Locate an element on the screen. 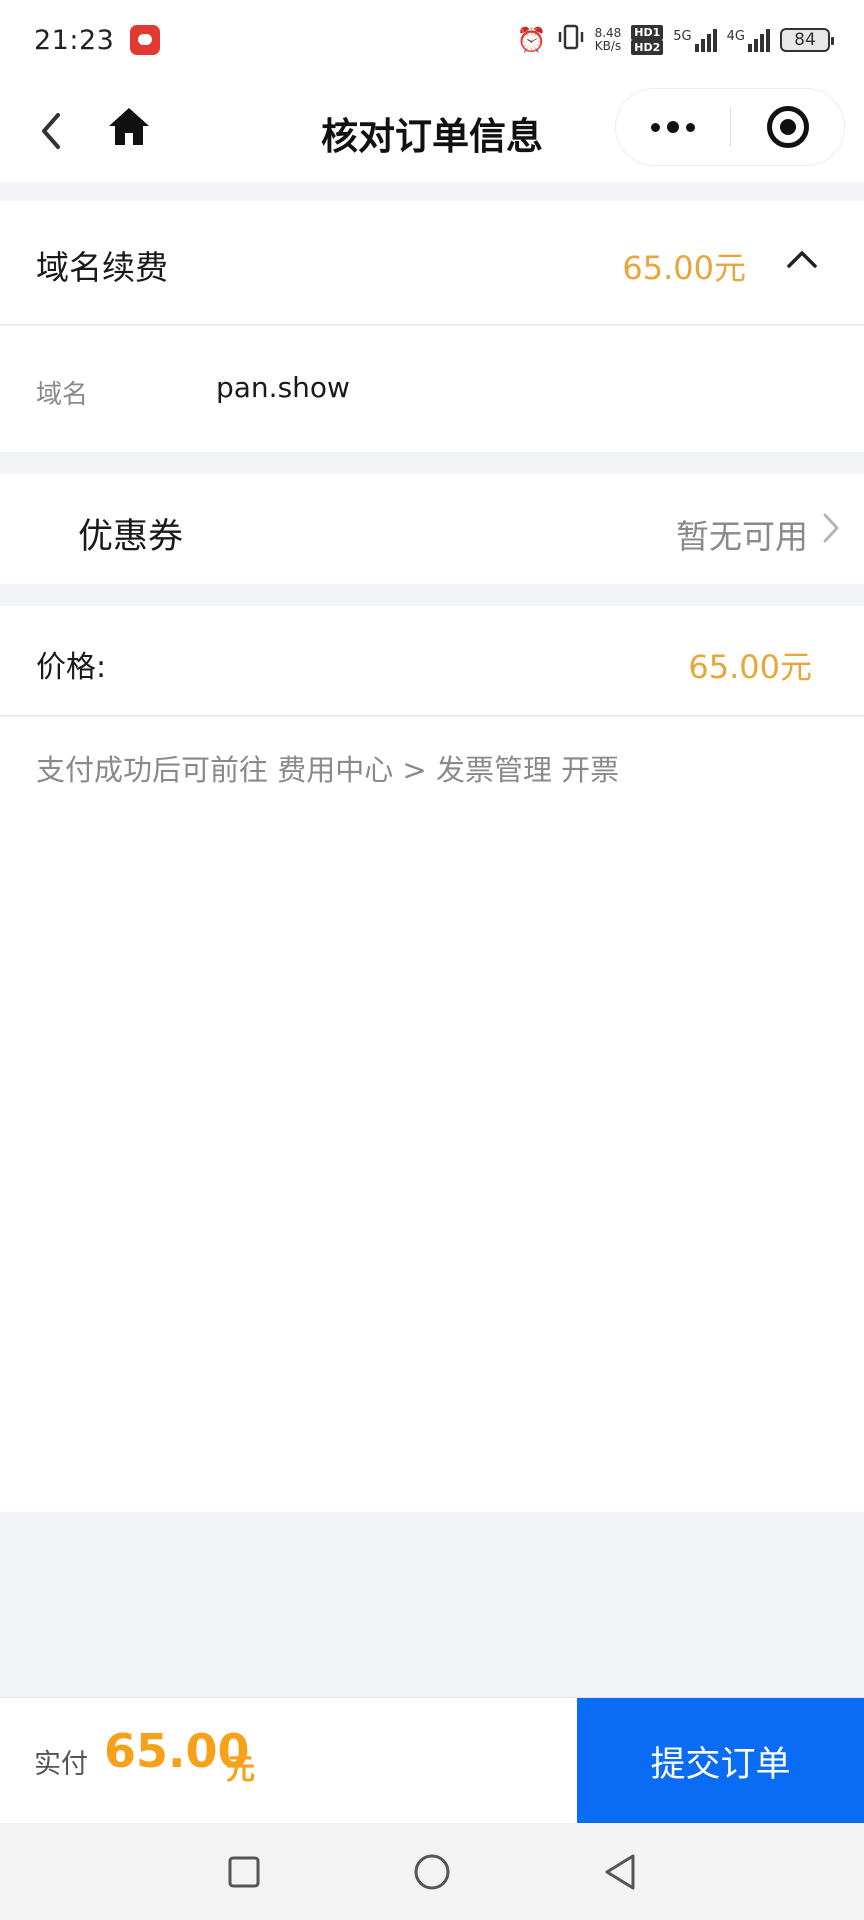  status-time: 21:23 is located at coordinates (74, 40).